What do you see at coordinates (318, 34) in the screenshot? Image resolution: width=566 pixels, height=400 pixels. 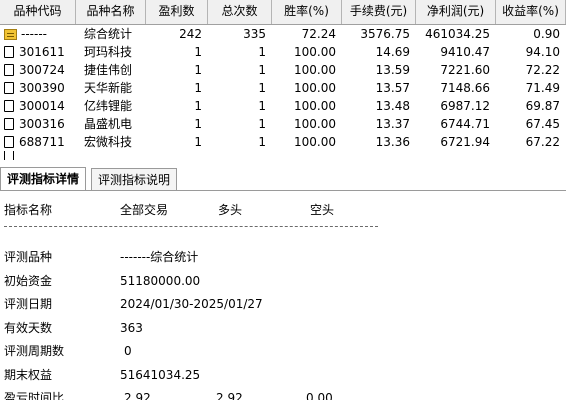 I see `row-win-rate: 72.24` at bounding box center [318, 34].